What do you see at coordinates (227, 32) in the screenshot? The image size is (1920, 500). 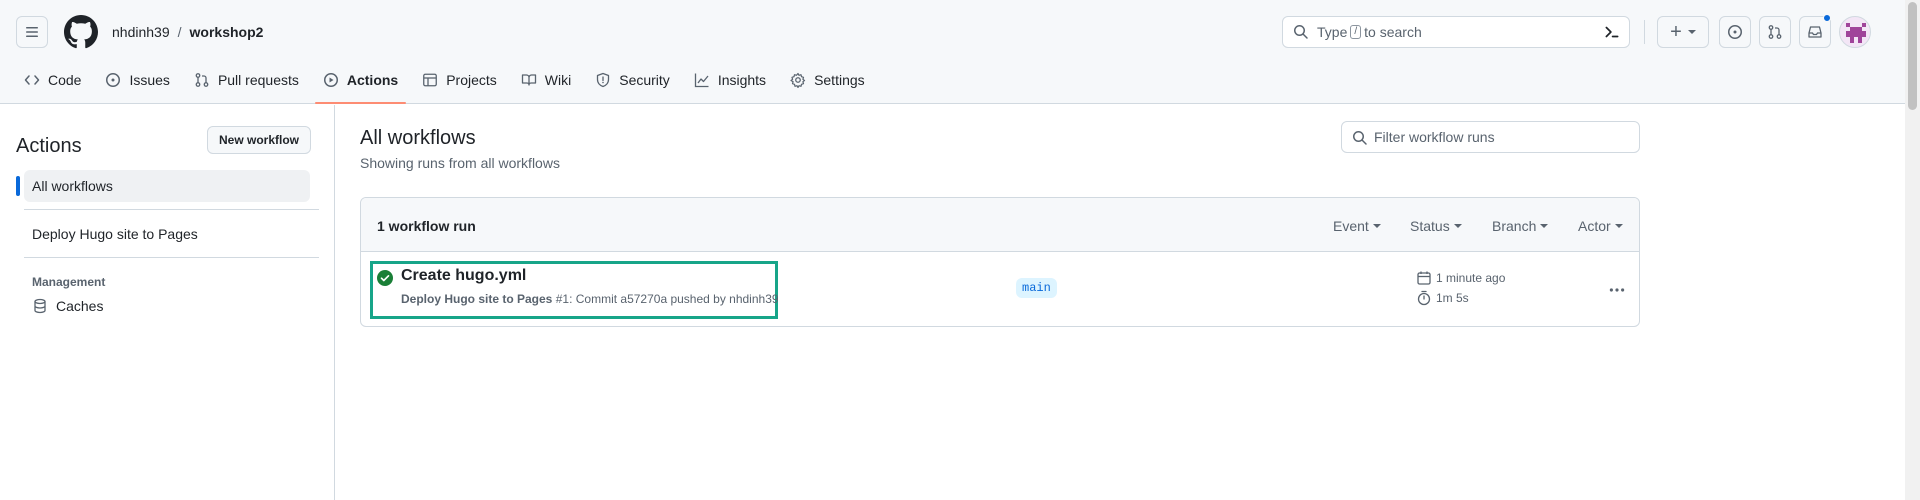 I see `repo-name-link: workshop2` at bounding box center [227, 32].